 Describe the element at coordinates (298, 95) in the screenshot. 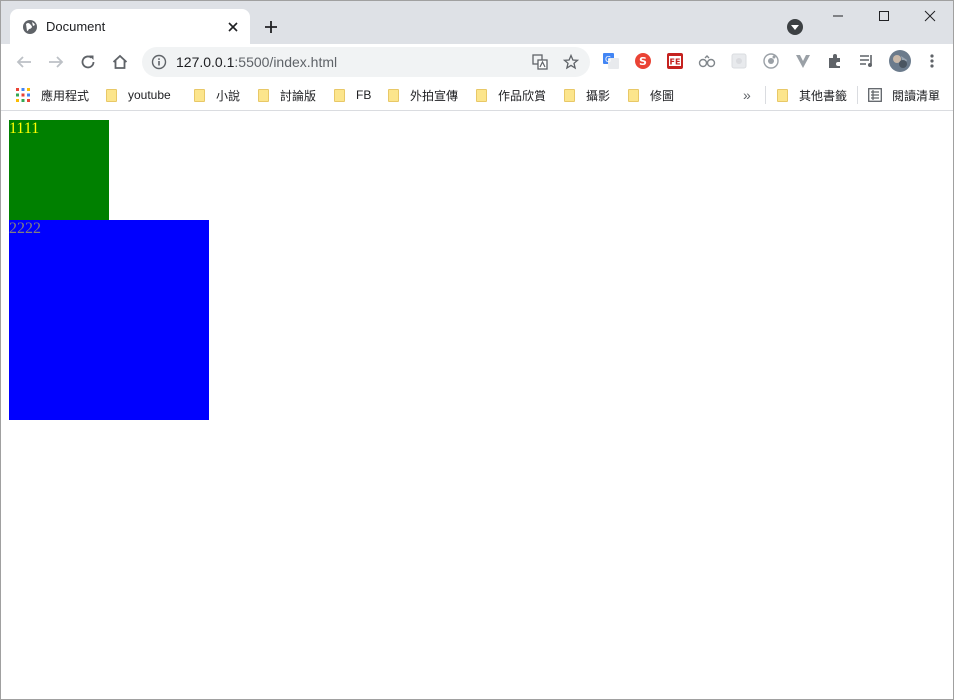

I see `bookmark-label: 討論版` at that location.